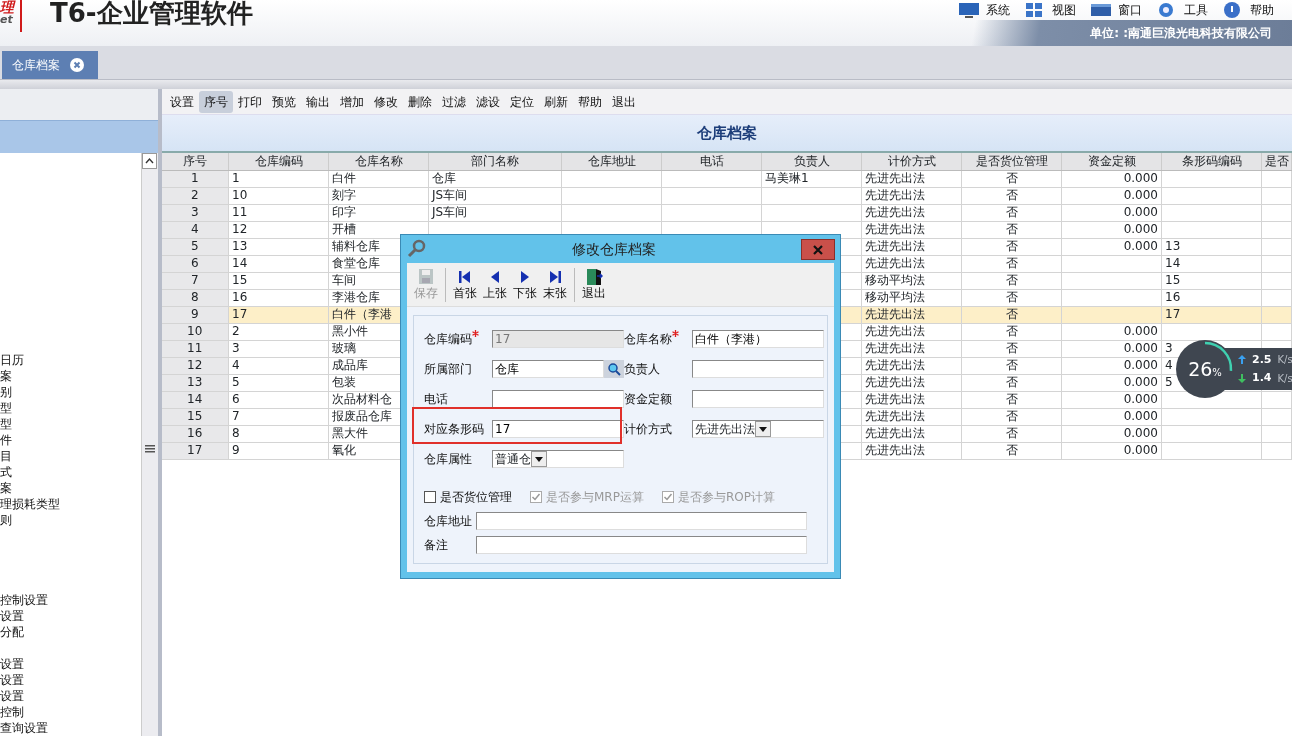 The width and height of the screenshot is (1292, 736). I want to click on menu-item: 工具, so click(1182, 10).